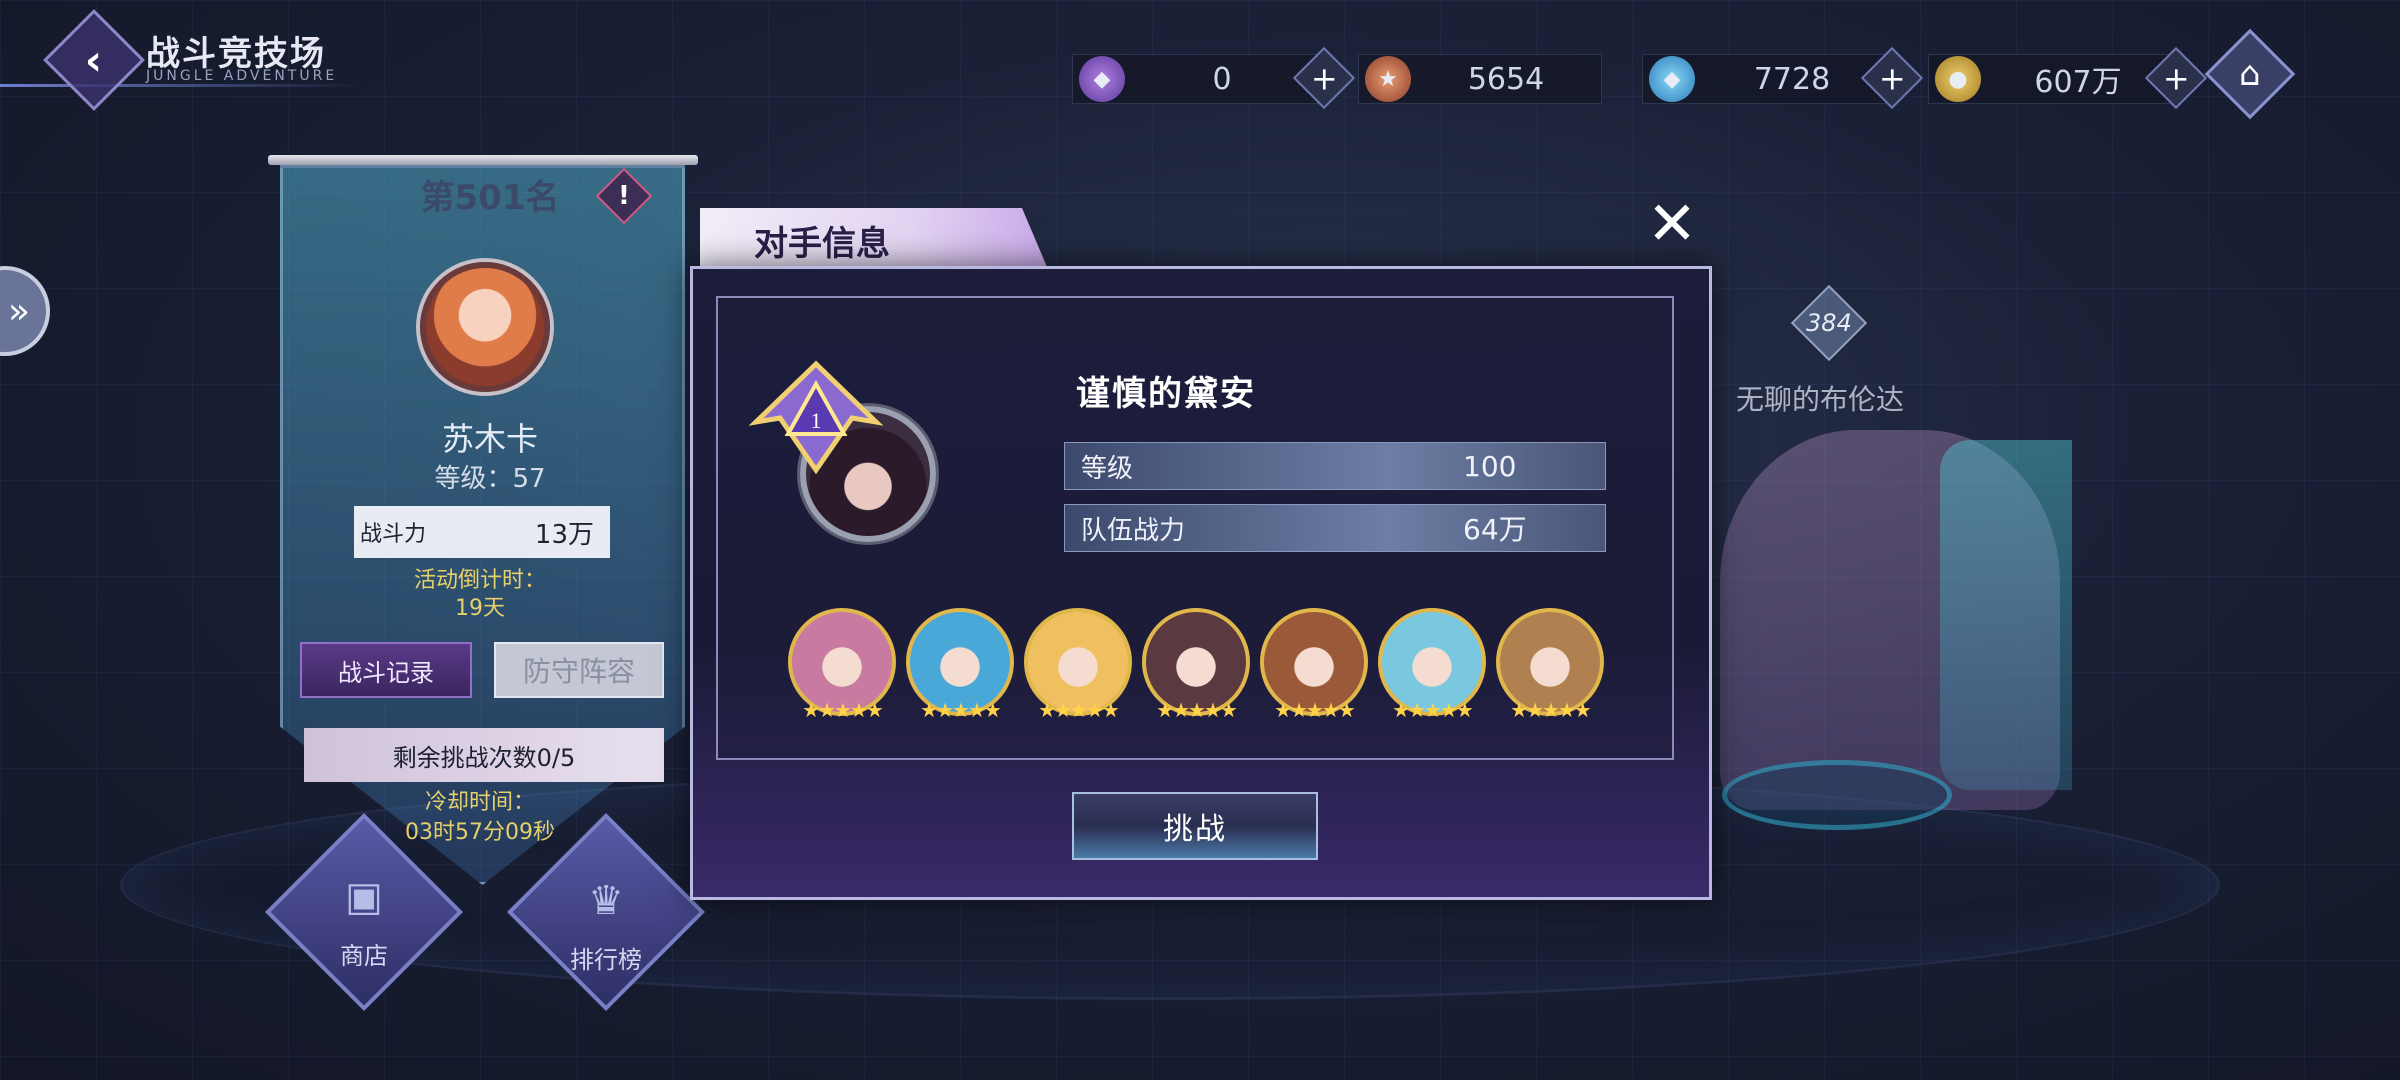  Describe the element at coordinates (1829, 323) in the screenshot. I see `bg-opponent-rank: 384` at that location.